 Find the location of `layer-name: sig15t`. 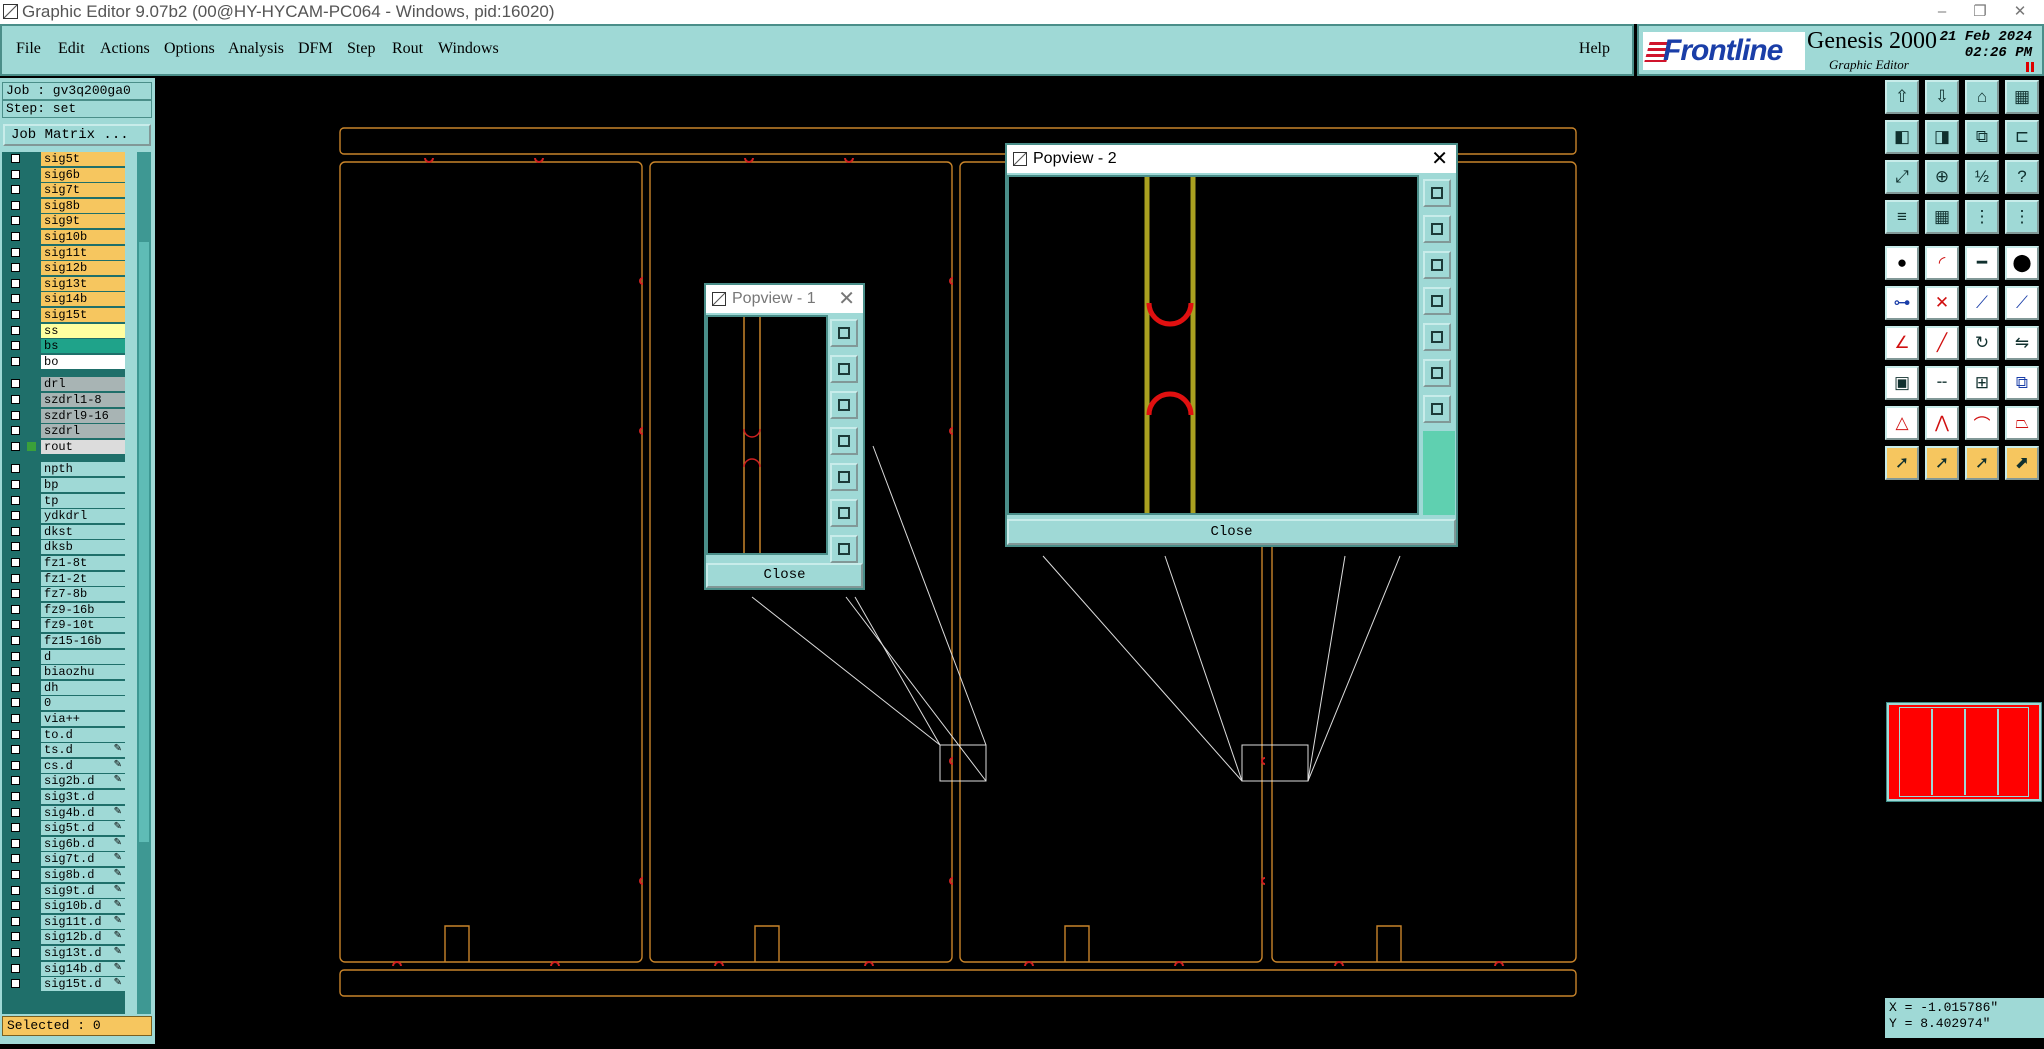

layer-name: sig15t is located at coordinates (83, 315).